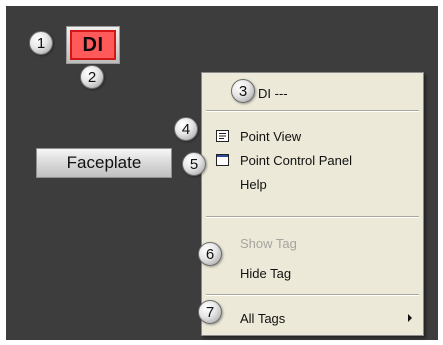  Describe the element at coordinates (253, 184) in the screenshot. I see `menu-item-label: Help` at that location.